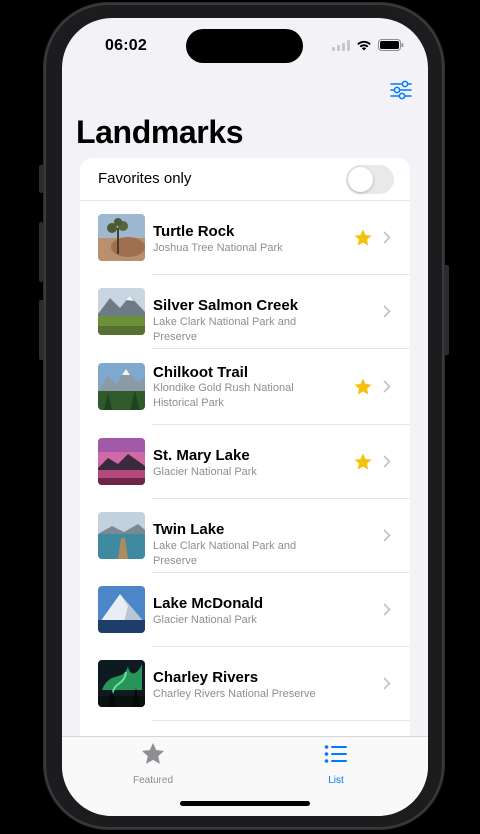 This screenshot has width=480, height=834. I want to click on landmark-name: Turtle Rock, so click(194, 231).